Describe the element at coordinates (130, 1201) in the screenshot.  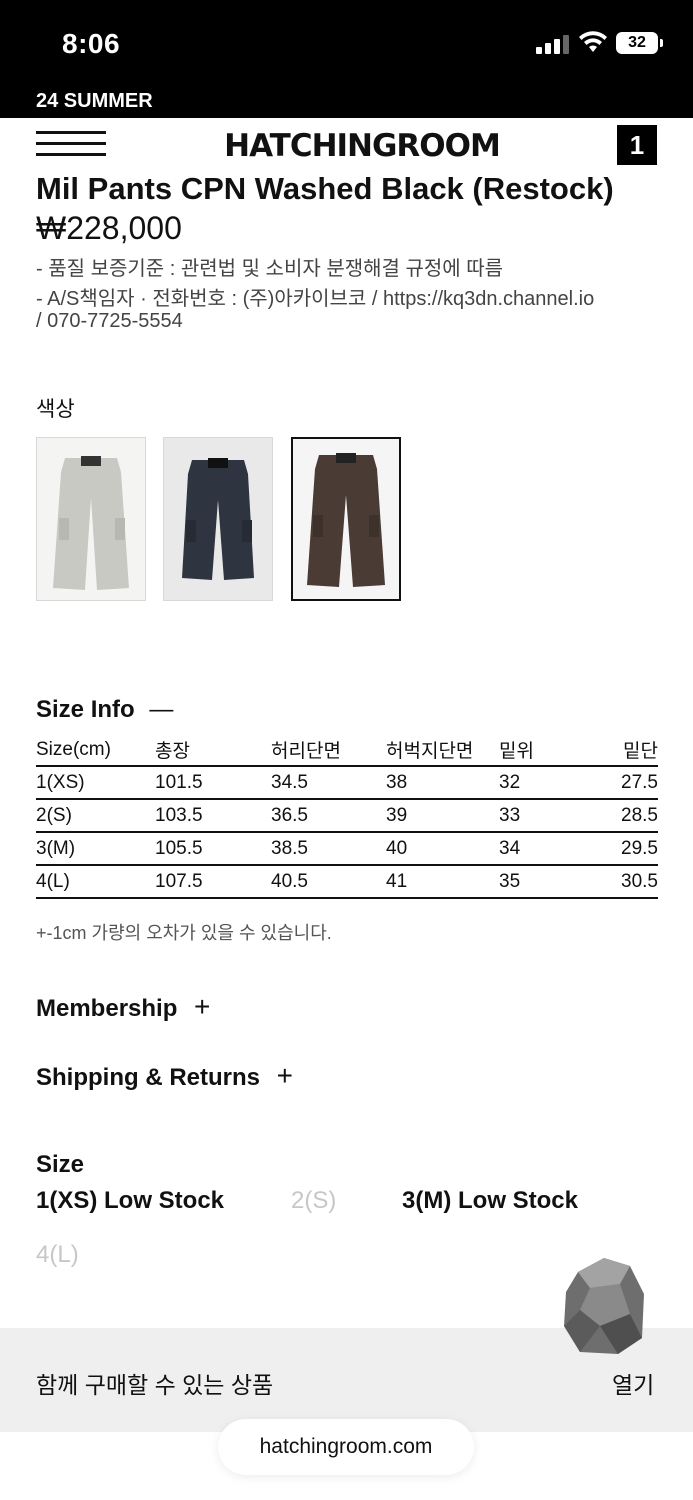
I see `size-option-xs: 1(XS) Low Stock` at that location.